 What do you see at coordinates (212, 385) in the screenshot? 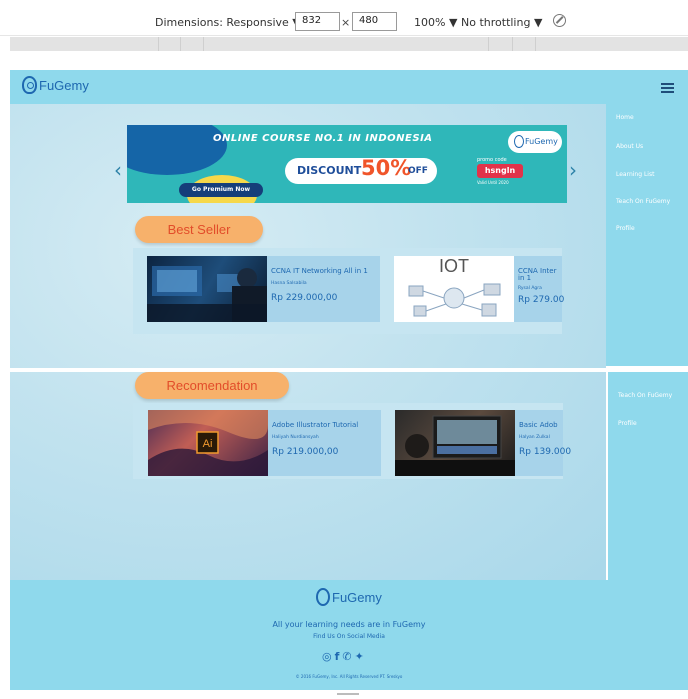
I see `recommendation-heading: Recomendation` at bounding box center [212, 385].